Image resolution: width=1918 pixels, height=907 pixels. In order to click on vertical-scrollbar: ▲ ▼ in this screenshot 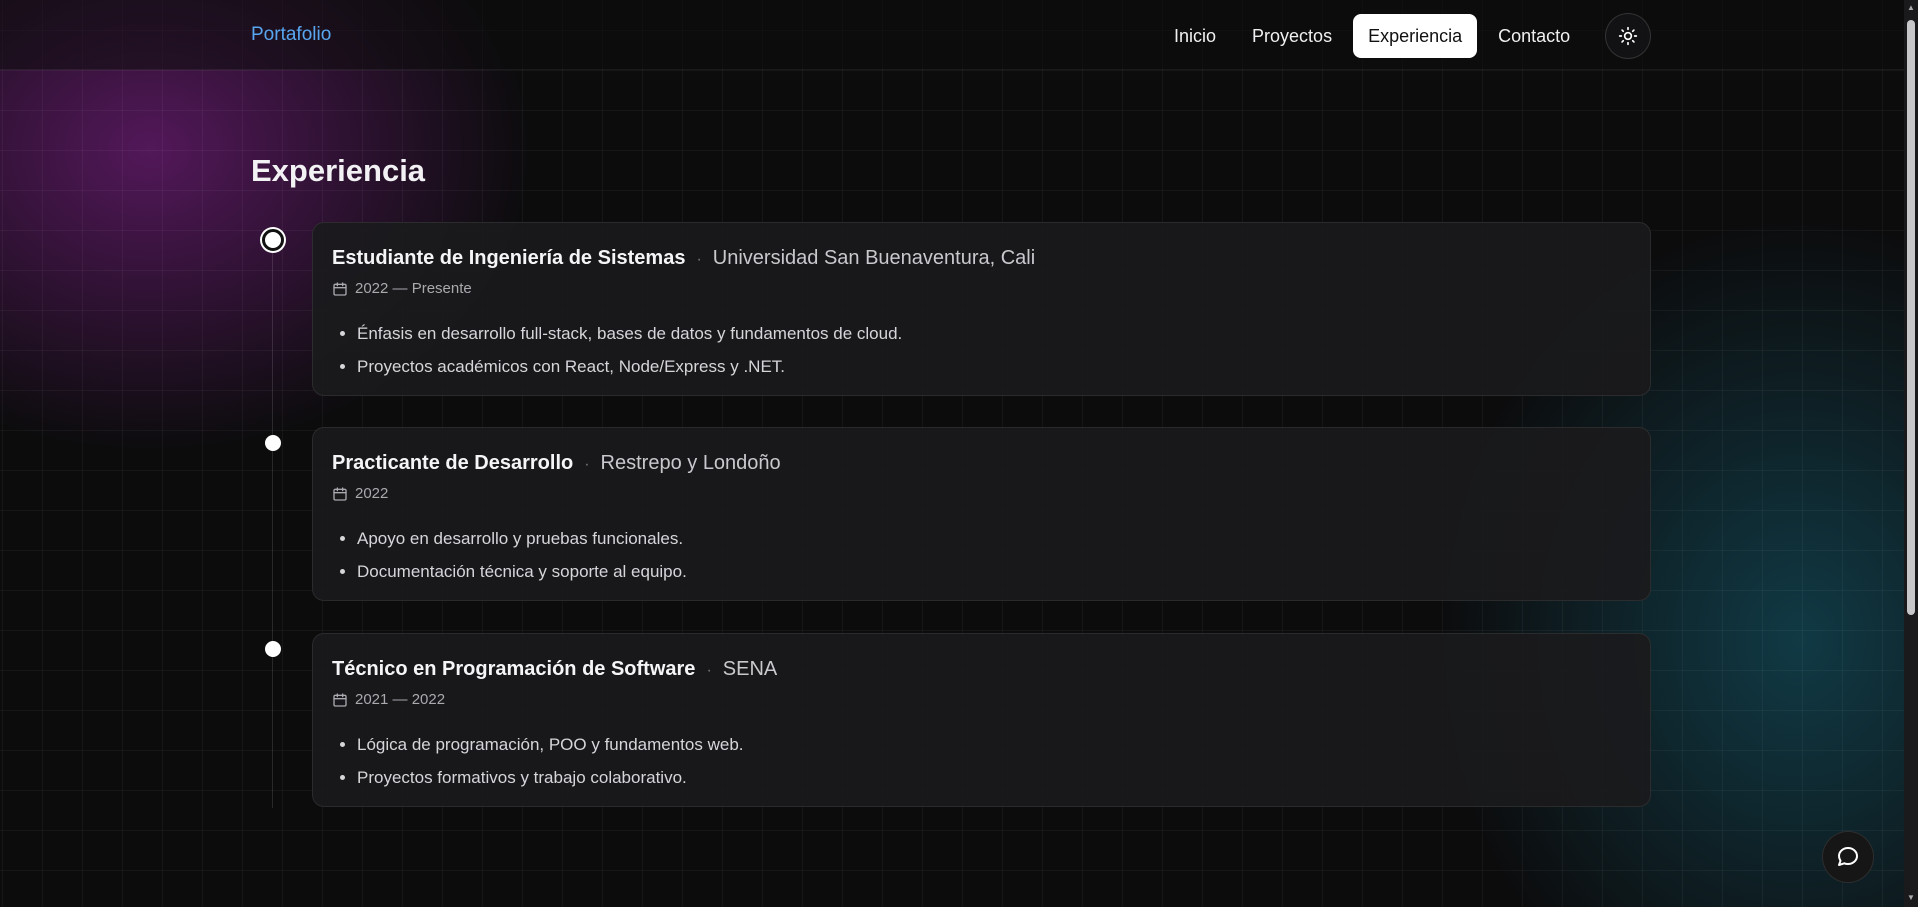, I will do `click(1911, 453)`.